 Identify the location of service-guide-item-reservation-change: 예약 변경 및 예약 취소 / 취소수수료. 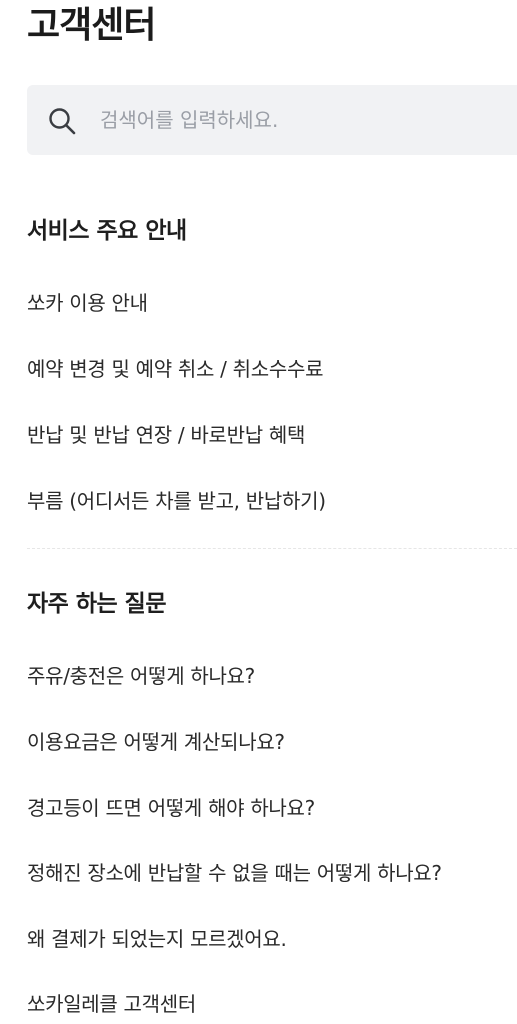
(175, 369).